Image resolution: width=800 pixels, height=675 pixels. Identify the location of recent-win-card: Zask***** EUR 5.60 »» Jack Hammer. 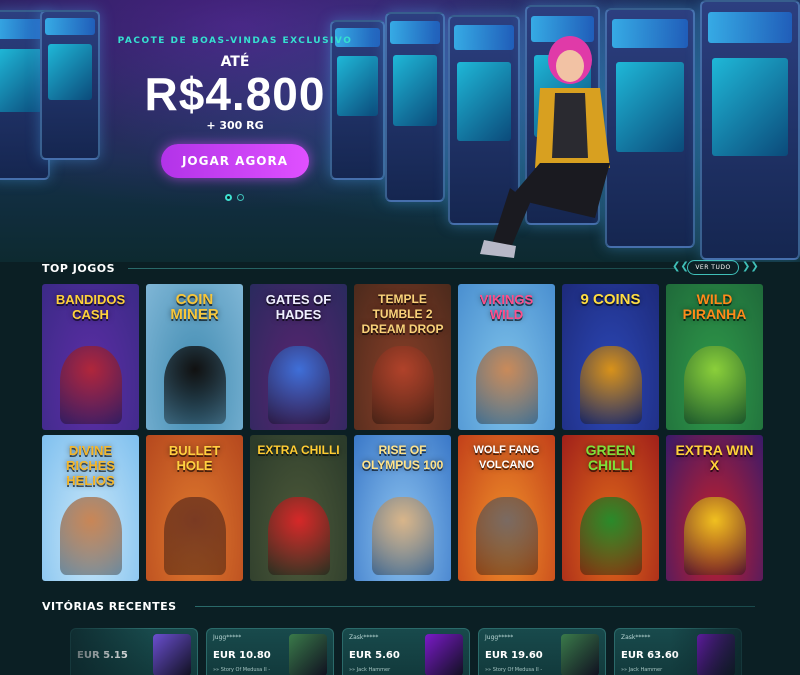
(406, 651).